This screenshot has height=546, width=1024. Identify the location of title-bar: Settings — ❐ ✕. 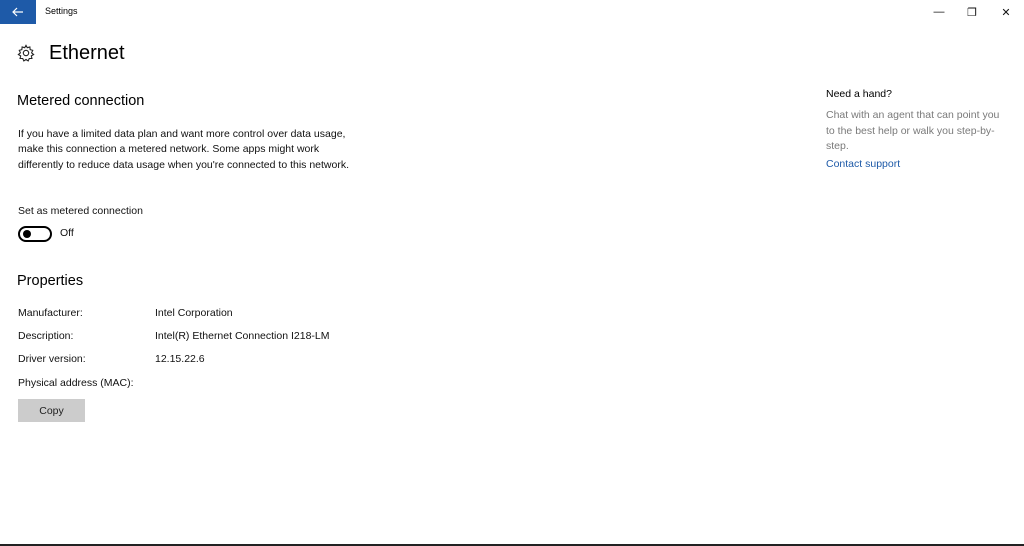
(512, 12).